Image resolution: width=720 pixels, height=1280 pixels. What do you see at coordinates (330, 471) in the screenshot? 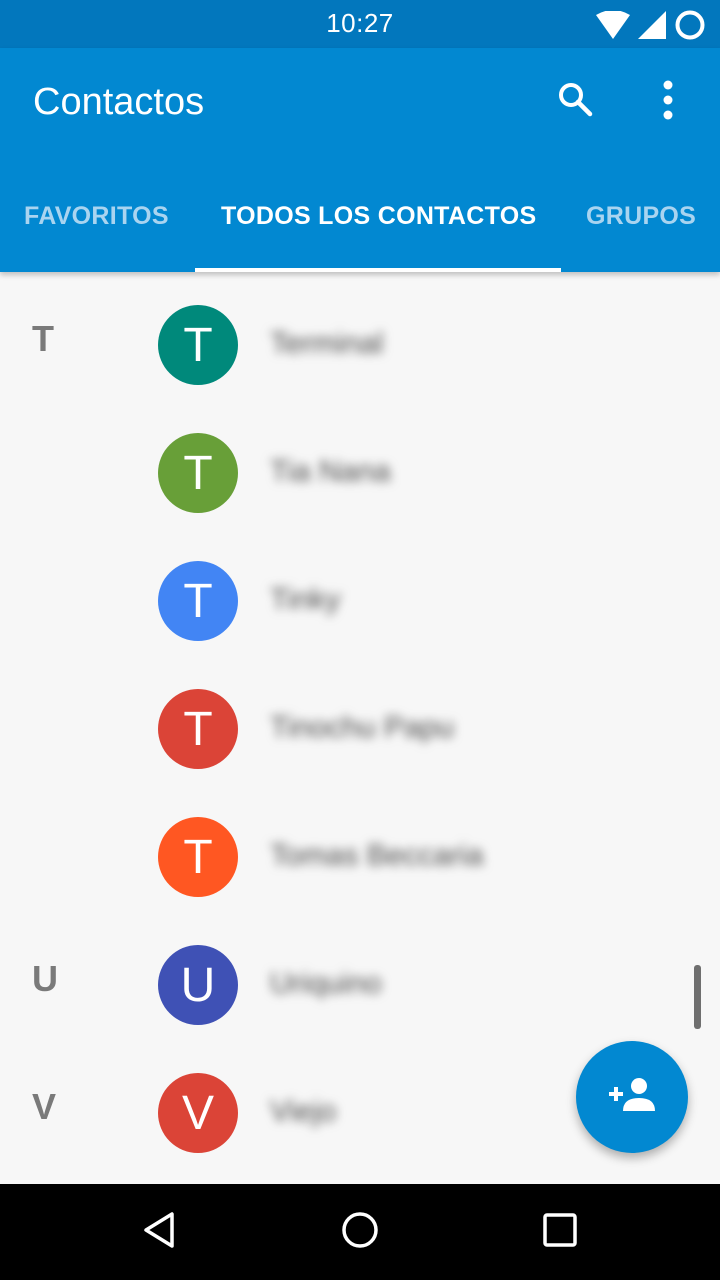
I see `contact-name: Tia Nana` at bounding box center [330, 471].